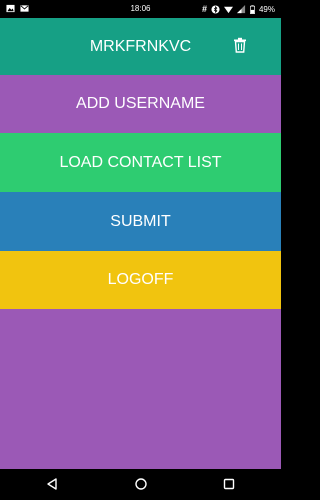  I want to click on load-contact-list-button: LOAD CONTACT LIST, so click(140, 162).